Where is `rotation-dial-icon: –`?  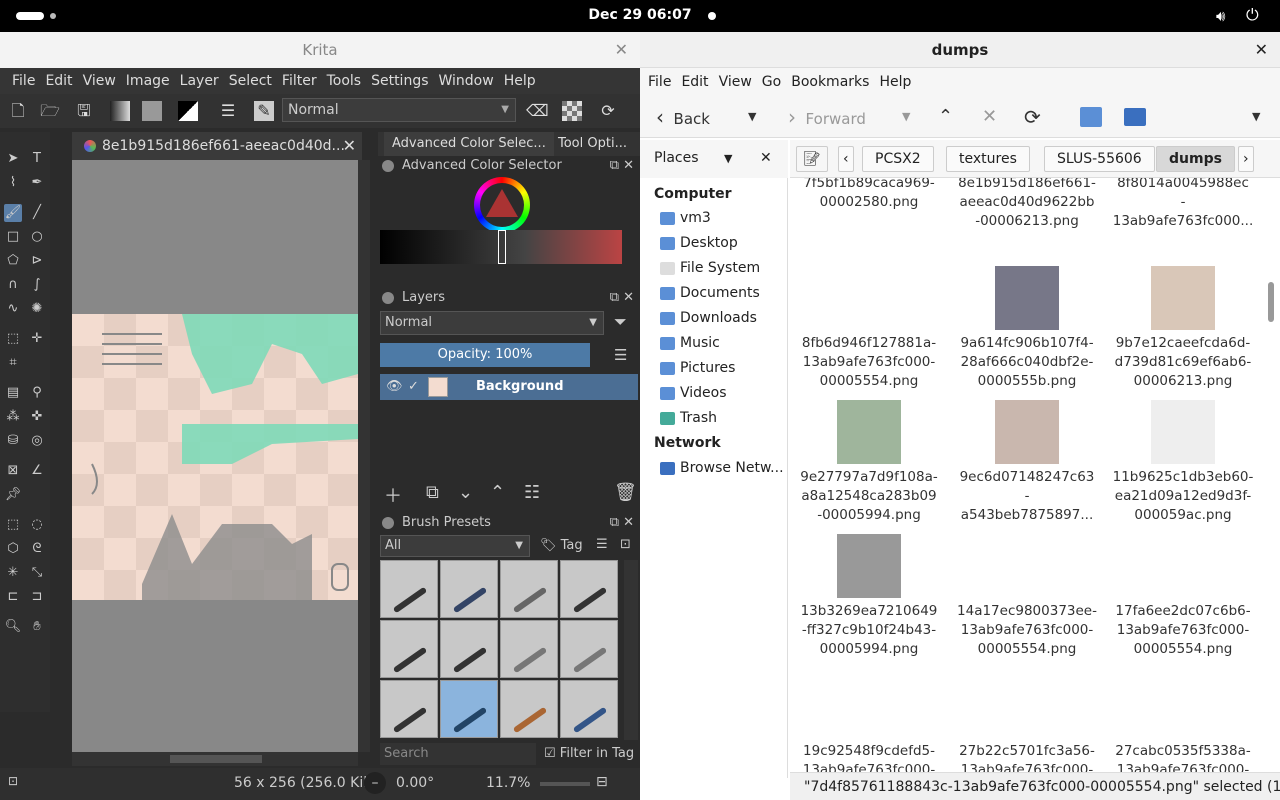
rotation-dial-icon: – is located at coordinates (375, 783).